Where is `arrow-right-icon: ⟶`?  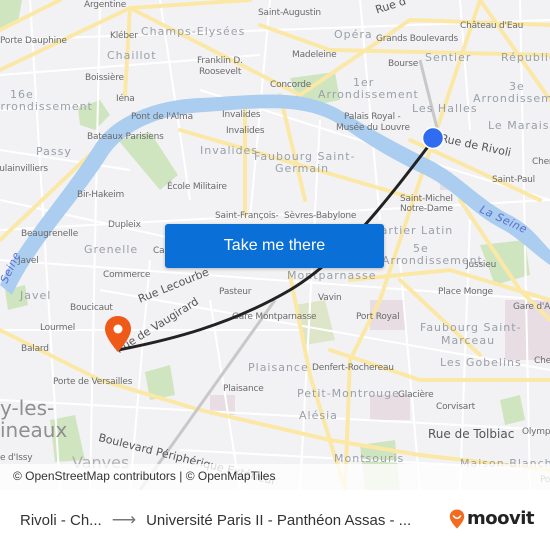
arrow-right-icon: ⟶ is located at coordinates (124, 519).